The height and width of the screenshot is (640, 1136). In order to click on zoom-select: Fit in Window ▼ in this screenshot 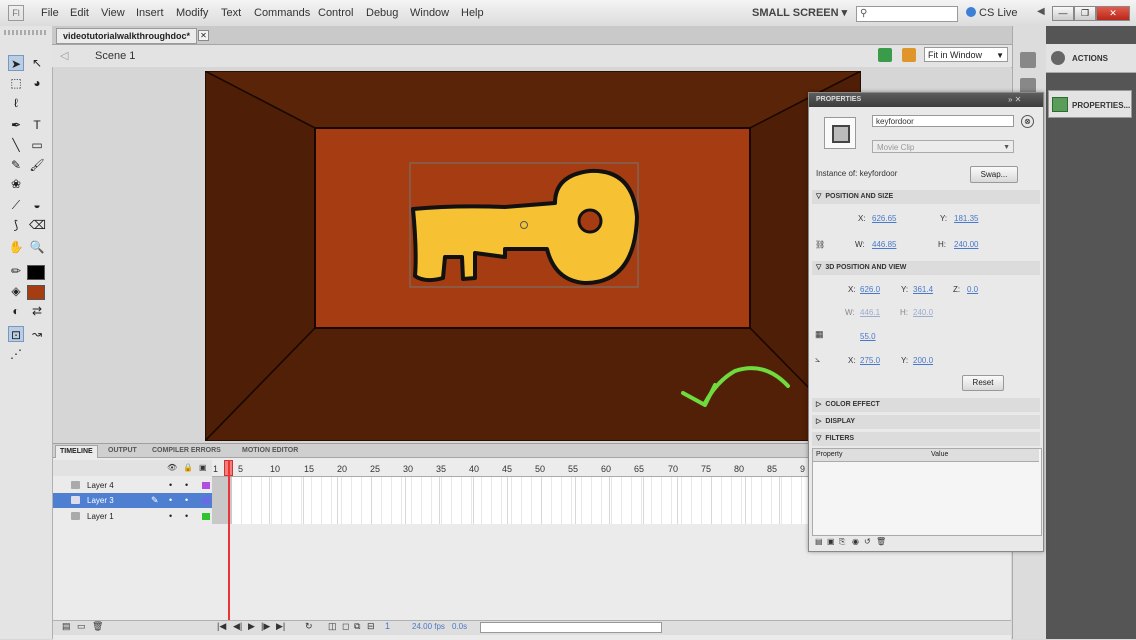, I will do `click(966, 54)`.